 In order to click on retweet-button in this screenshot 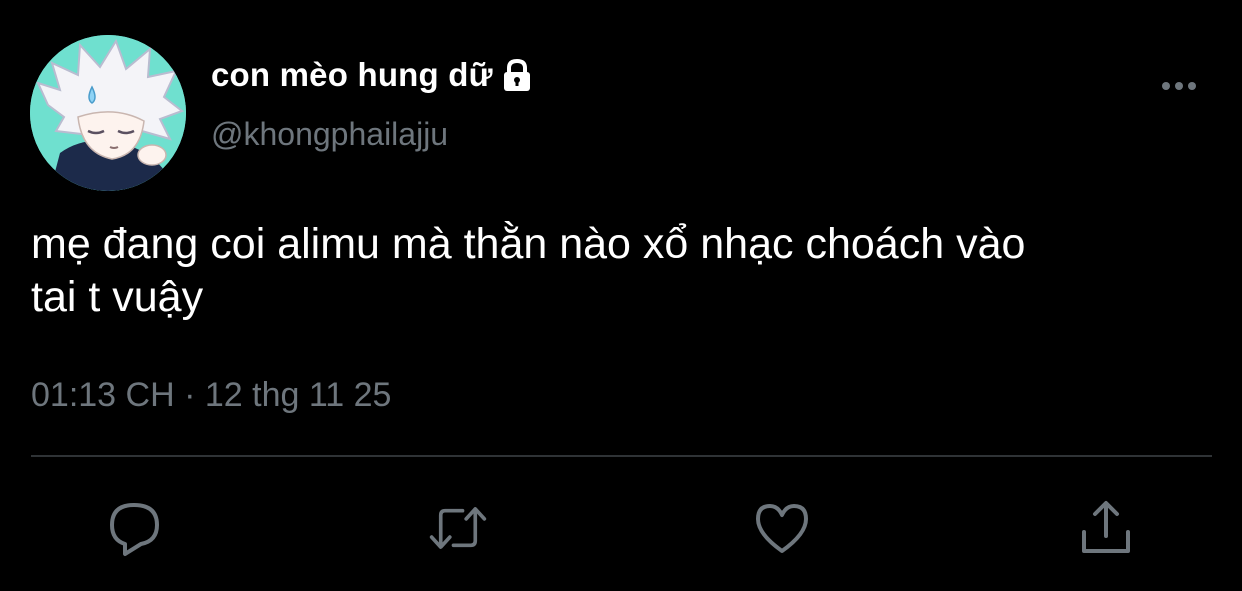, I will do `click(458, 528)`.